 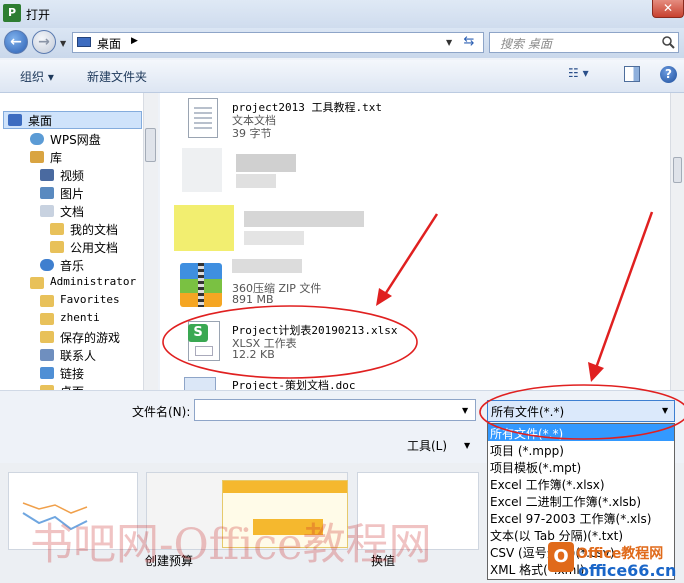 I want to click on file-size: 39 字节, so click(x=252, y=133).